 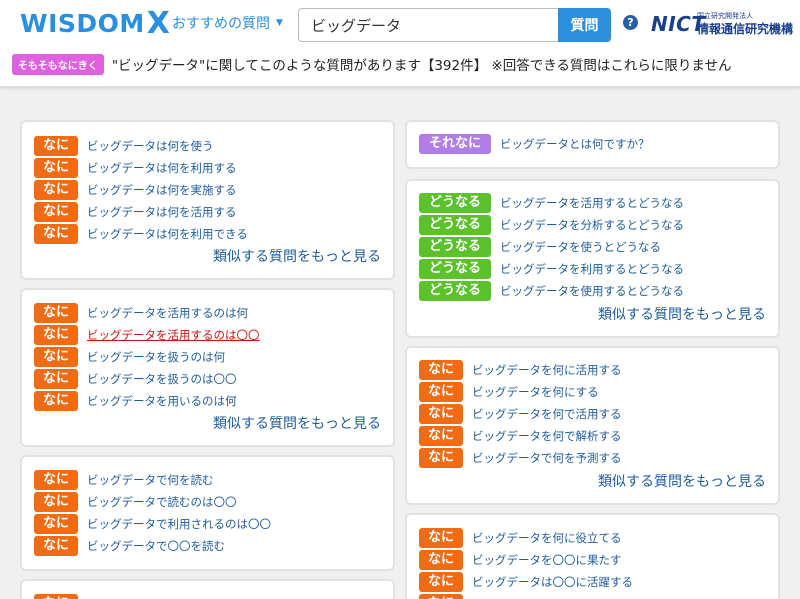 I want to click on question-link: ビッグデータとは何ですか？, so click(x=575, y=144).